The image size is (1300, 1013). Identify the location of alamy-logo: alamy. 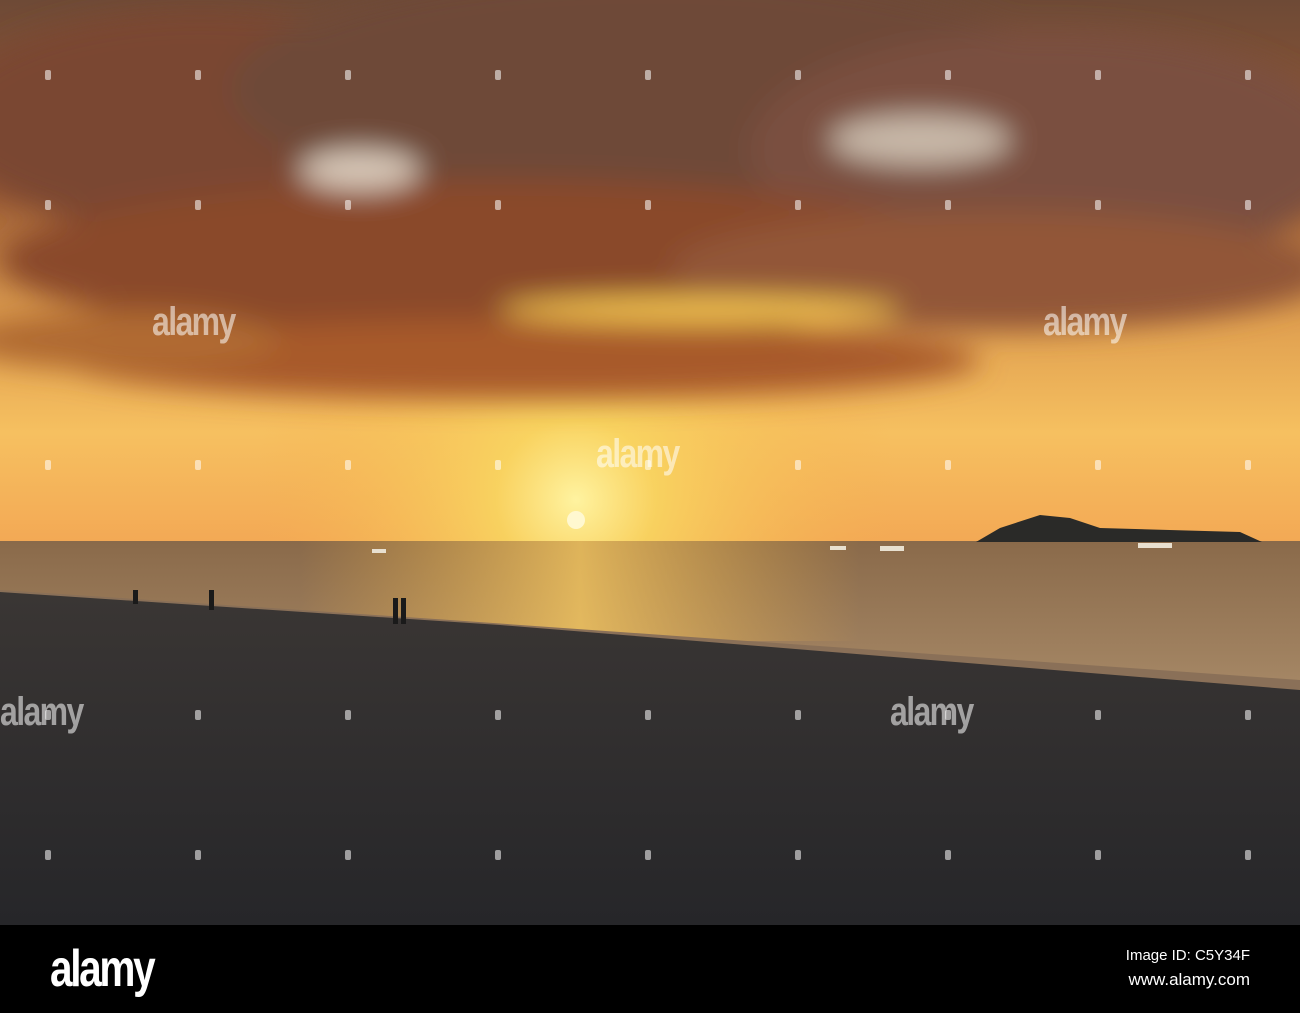
(103, 969).